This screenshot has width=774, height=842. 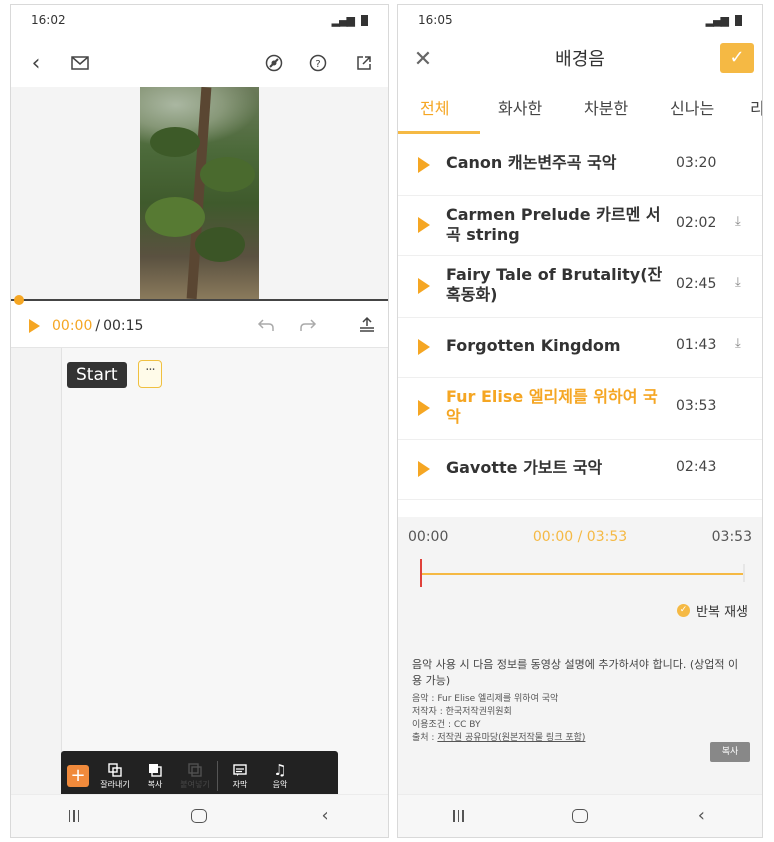 What do you see at coordinates (684, 610) in the screenshot?
I see `check-circle-icon: ✓` at bounding box center [684, 610].